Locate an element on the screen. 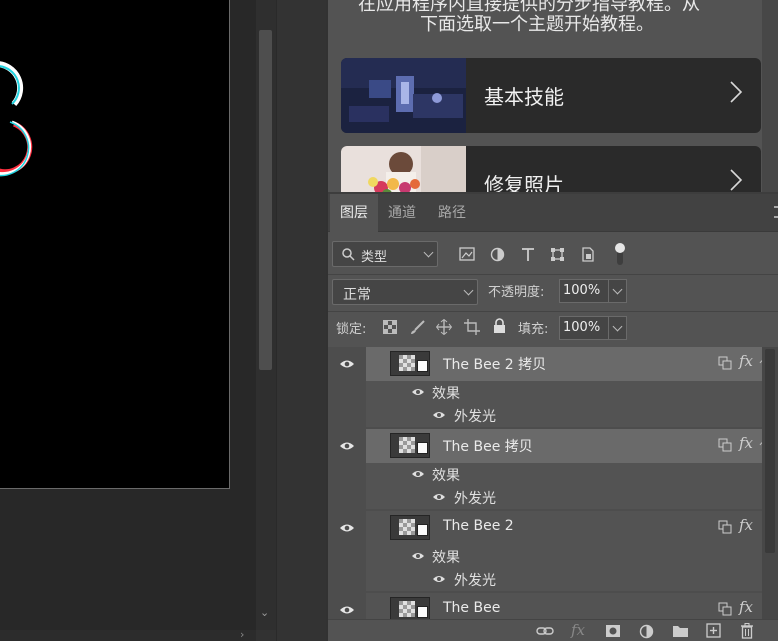 The height and width of the screenshot is (641, 778). layer-row: The Bee 2 fx is located at coordinates (564, 528).